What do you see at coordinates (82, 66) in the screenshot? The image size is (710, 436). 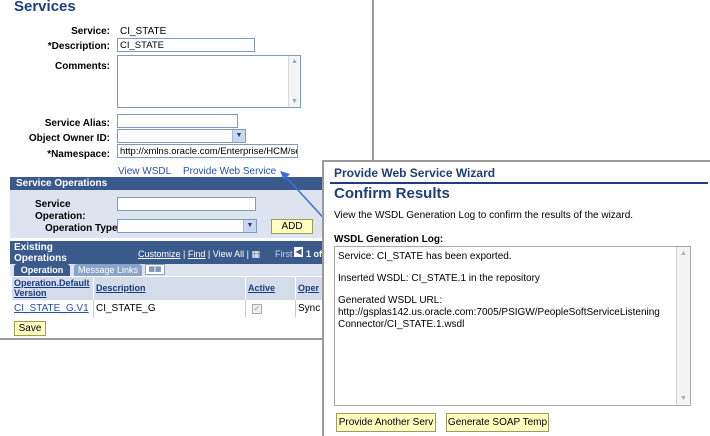 I see `comments-label: Comments:` at bounding box center [82, 66].